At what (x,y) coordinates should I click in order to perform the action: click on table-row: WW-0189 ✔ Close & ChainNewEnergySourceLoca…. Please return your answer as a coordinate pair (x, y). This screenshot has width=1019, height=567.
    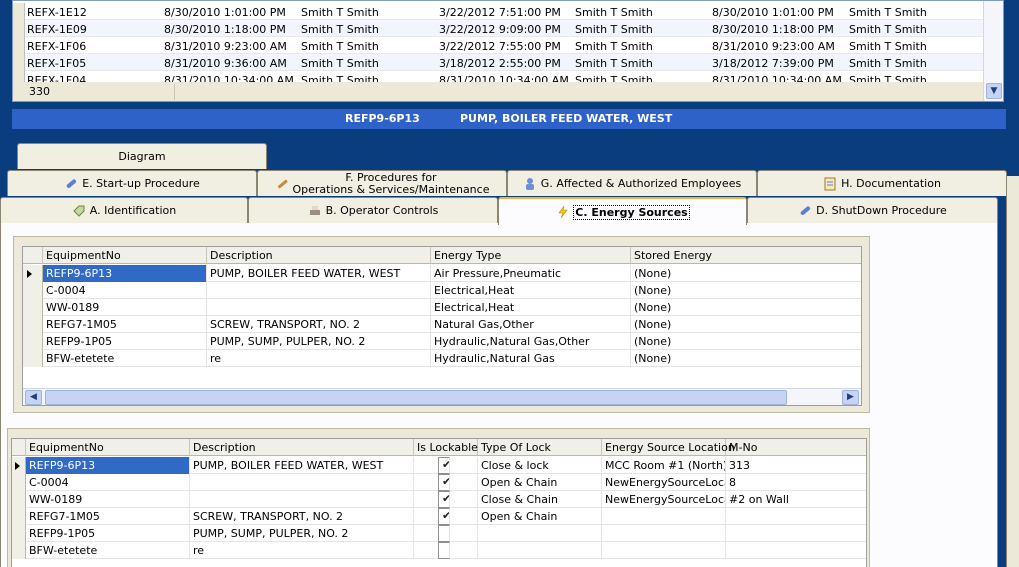
    Looking at the image, I should click on (439, 499).